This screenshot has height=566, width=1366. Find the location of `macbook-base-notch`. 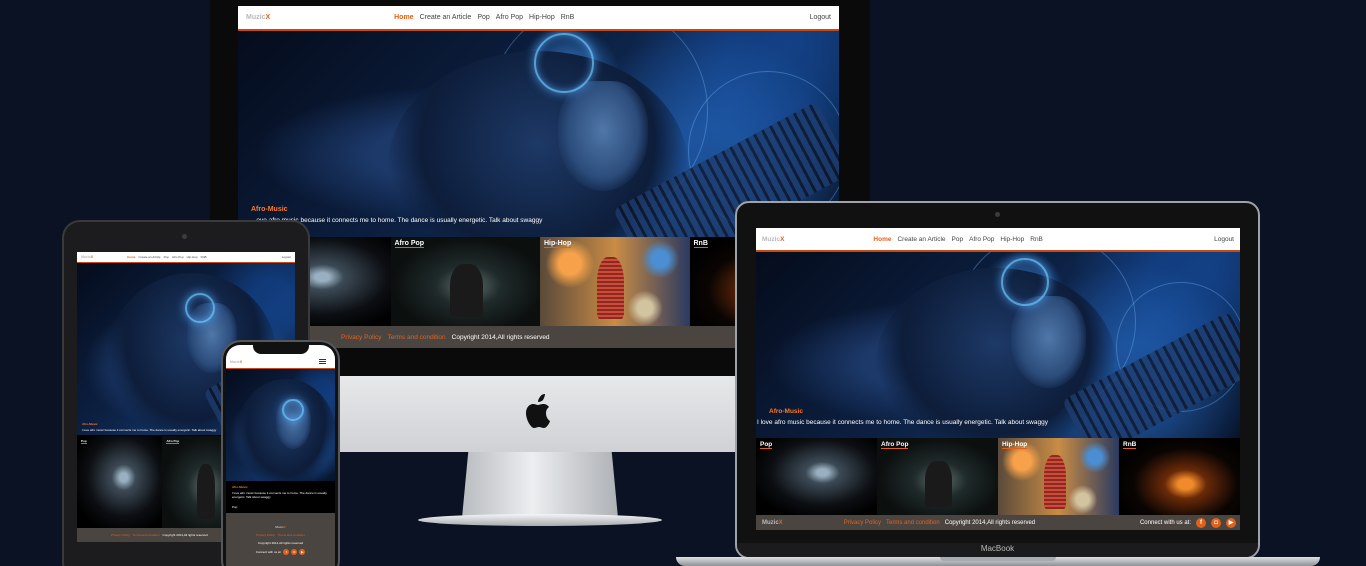

macbook-base-notch is located at coordinates (998, 559).